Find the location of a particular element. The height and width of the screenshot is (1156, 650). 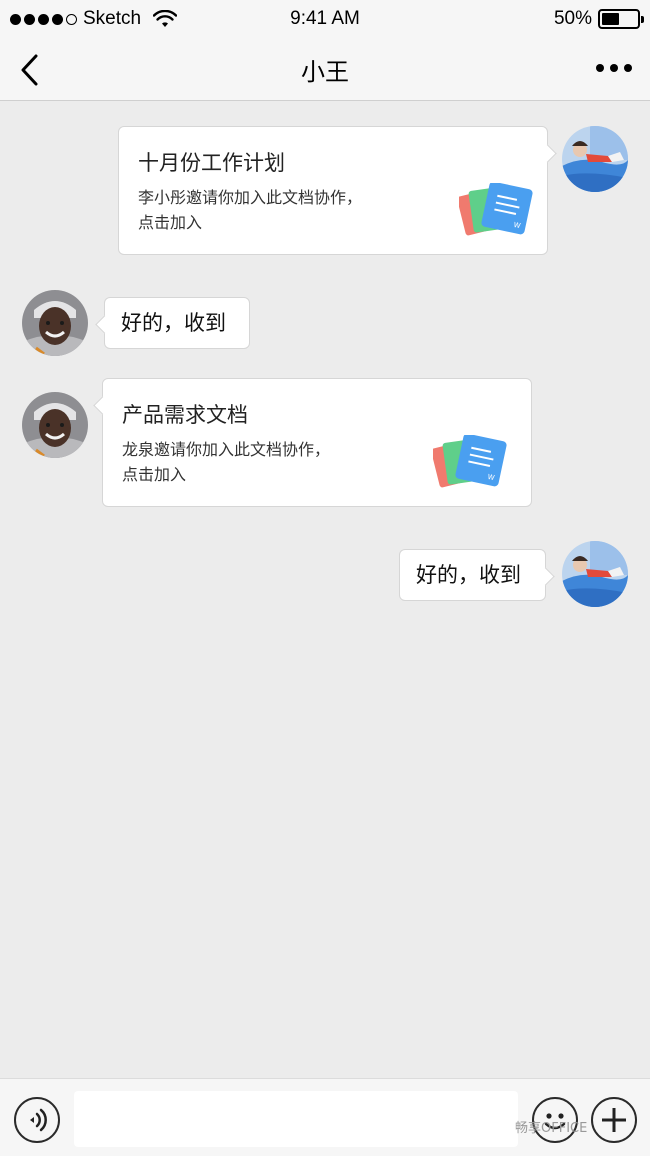

more-button is located at coordinates (614, 68).